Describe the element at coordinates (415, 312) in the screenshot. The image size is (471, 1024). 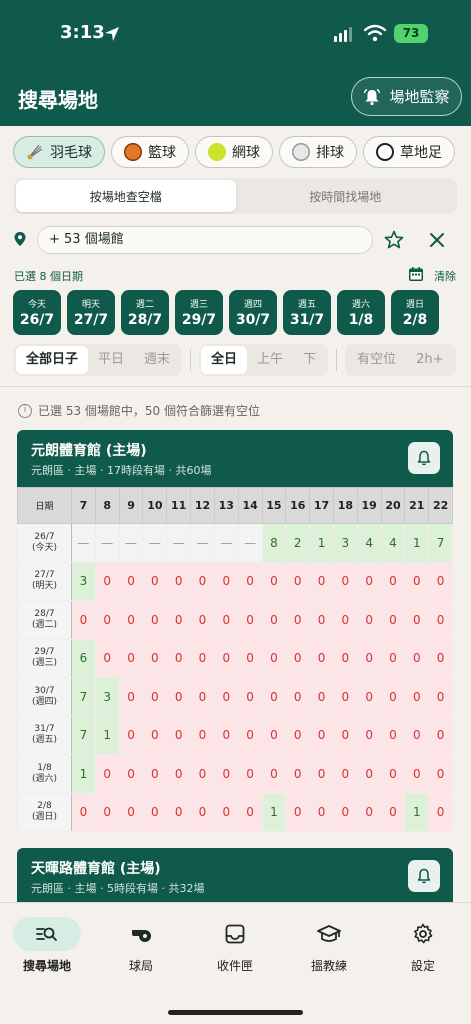
I see `date-chip: 週日 2/8` at that location.